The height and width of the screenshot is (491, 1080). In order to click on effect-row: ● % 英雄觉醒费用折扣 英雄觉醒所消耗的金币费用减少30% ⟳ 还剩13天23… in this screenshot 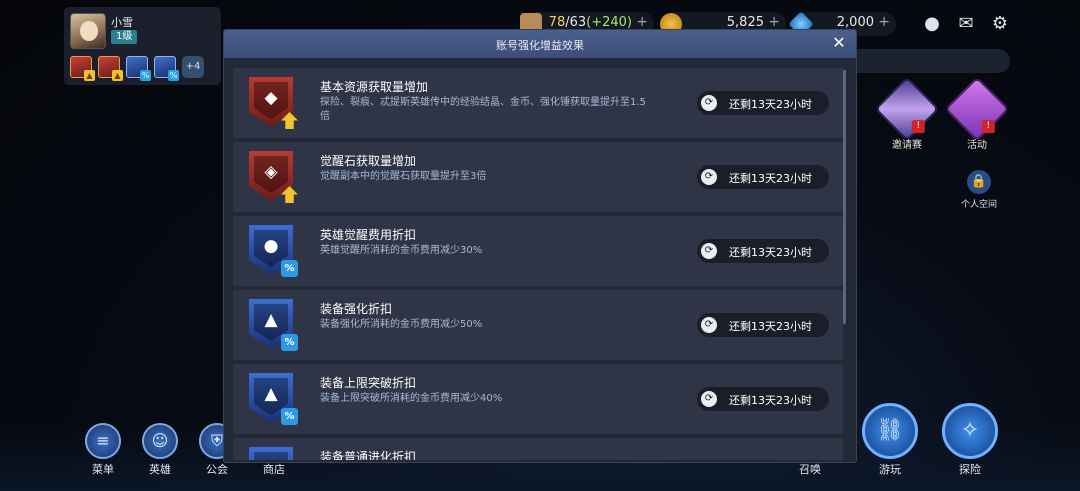, I will do `click(538, 251)`.